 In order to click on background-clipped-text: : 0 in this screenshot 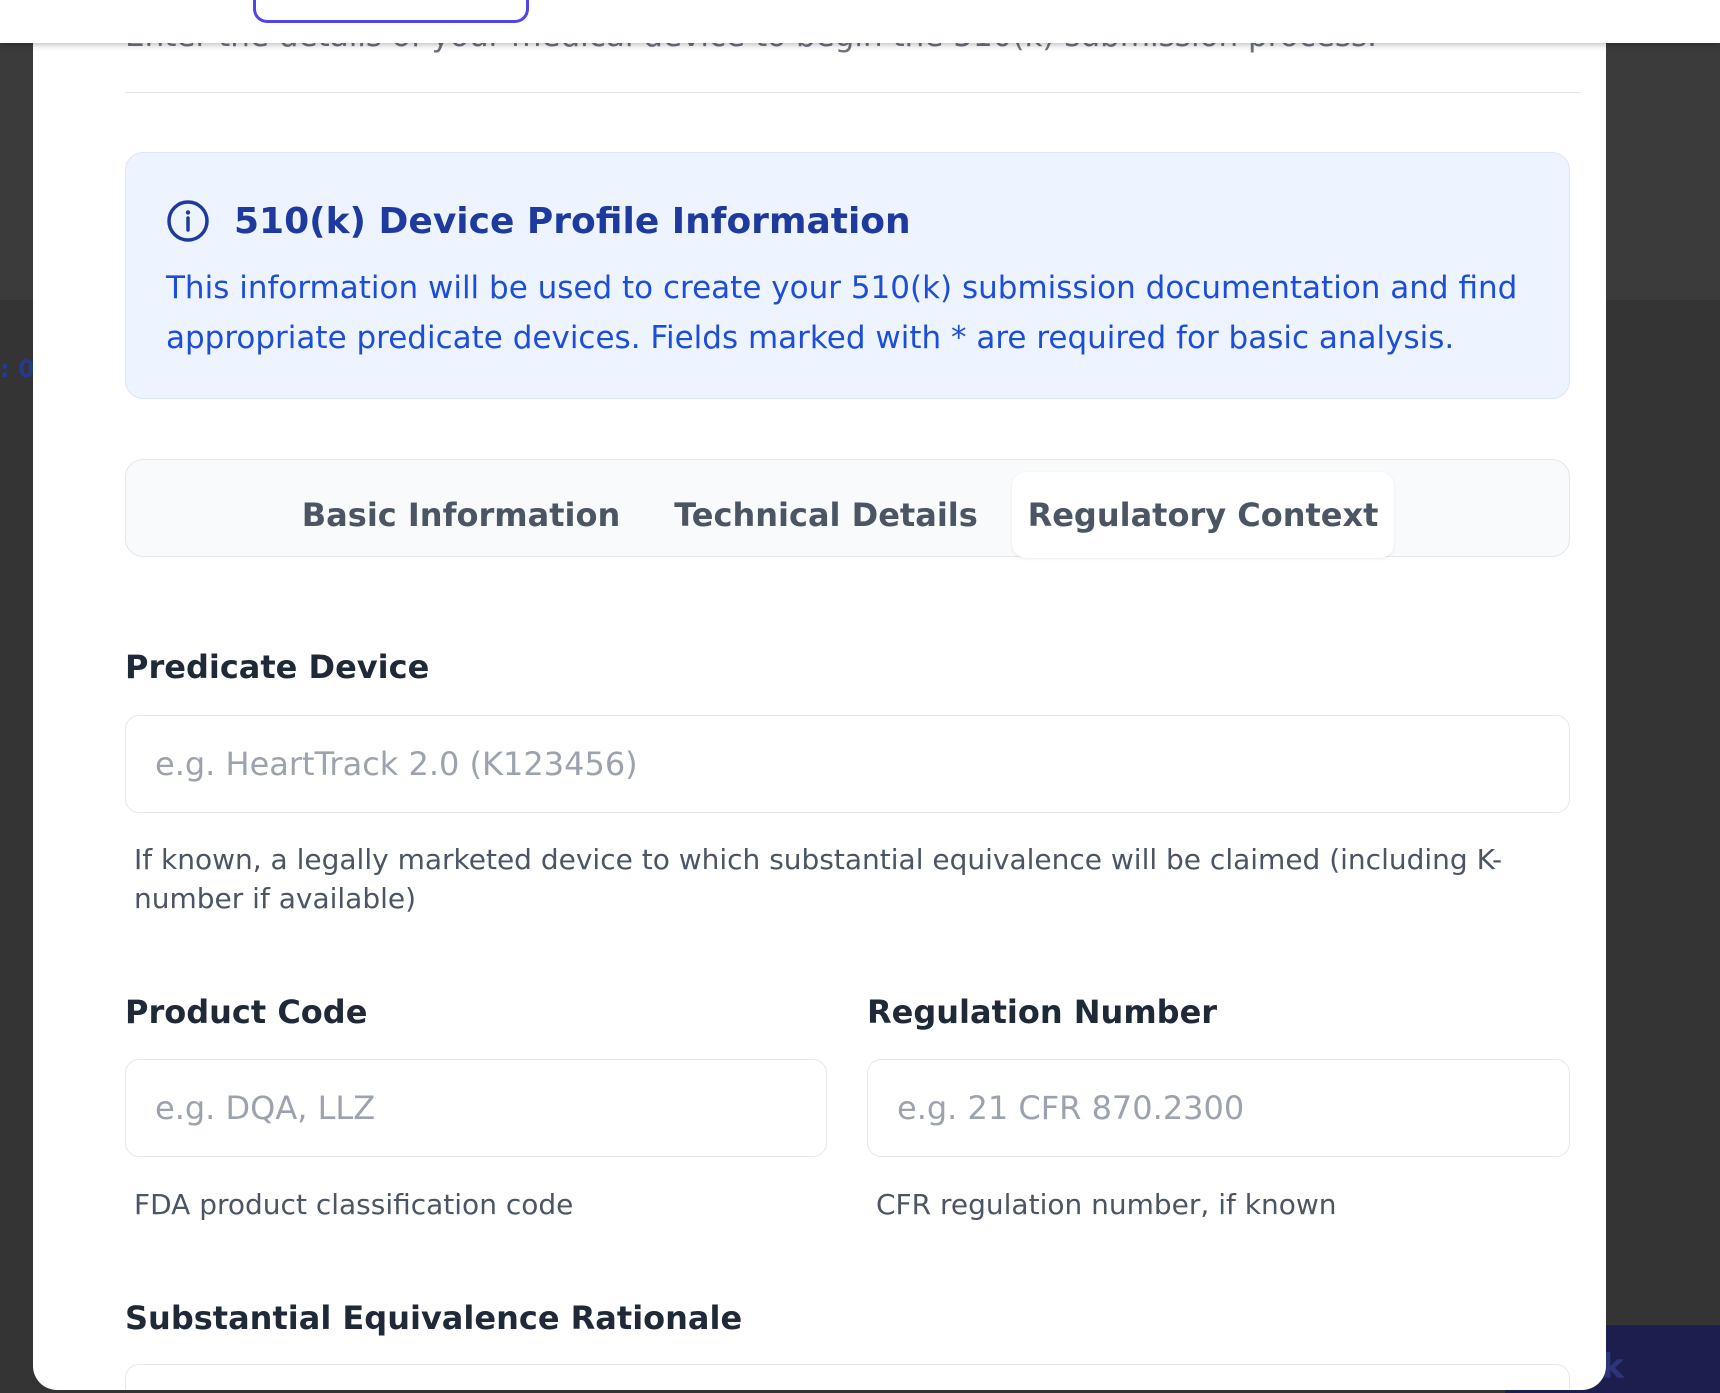, I will do `click(17, 369)`.